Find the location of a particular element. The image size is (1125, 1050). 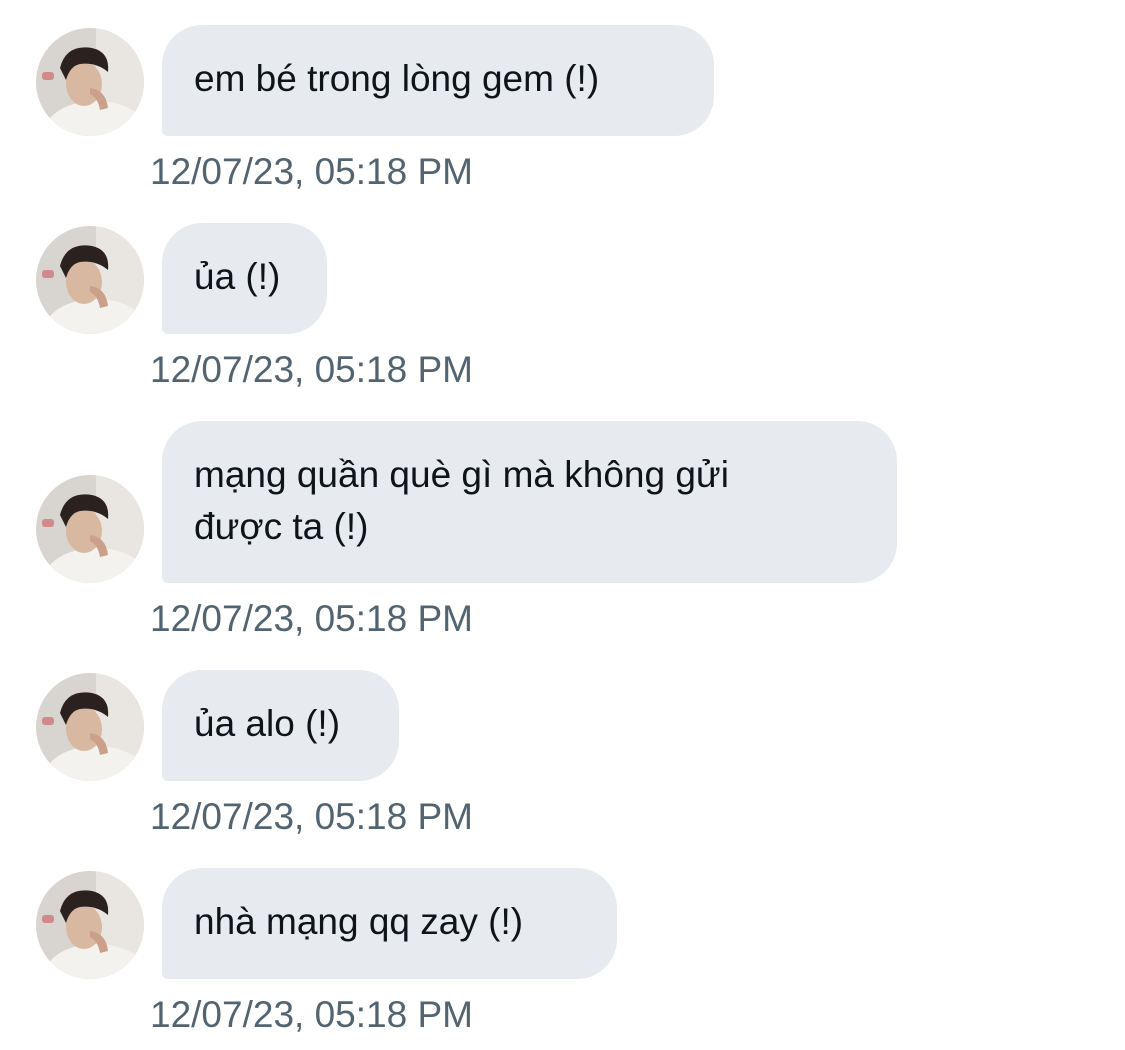

message-bubble: nhà mạng qq zay (!) is located at coordinates (389, 923).